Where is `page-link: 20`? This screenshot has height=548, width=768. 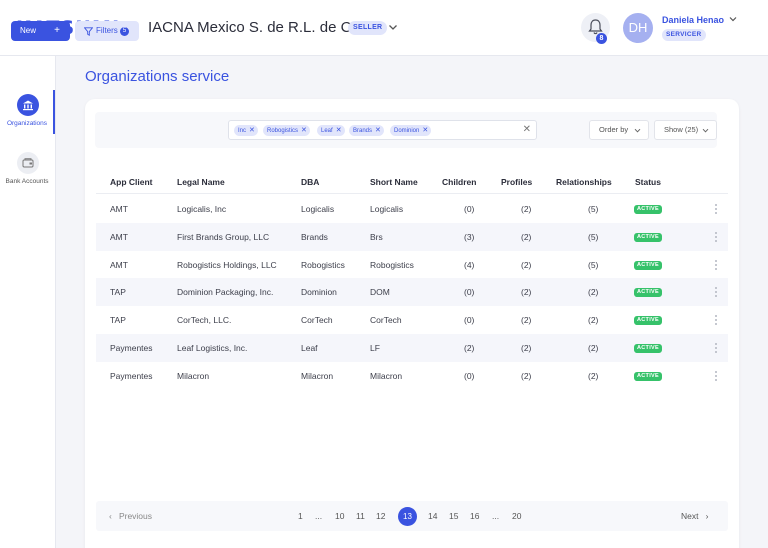 page-link: 20 is located at coordinates (516, 516).